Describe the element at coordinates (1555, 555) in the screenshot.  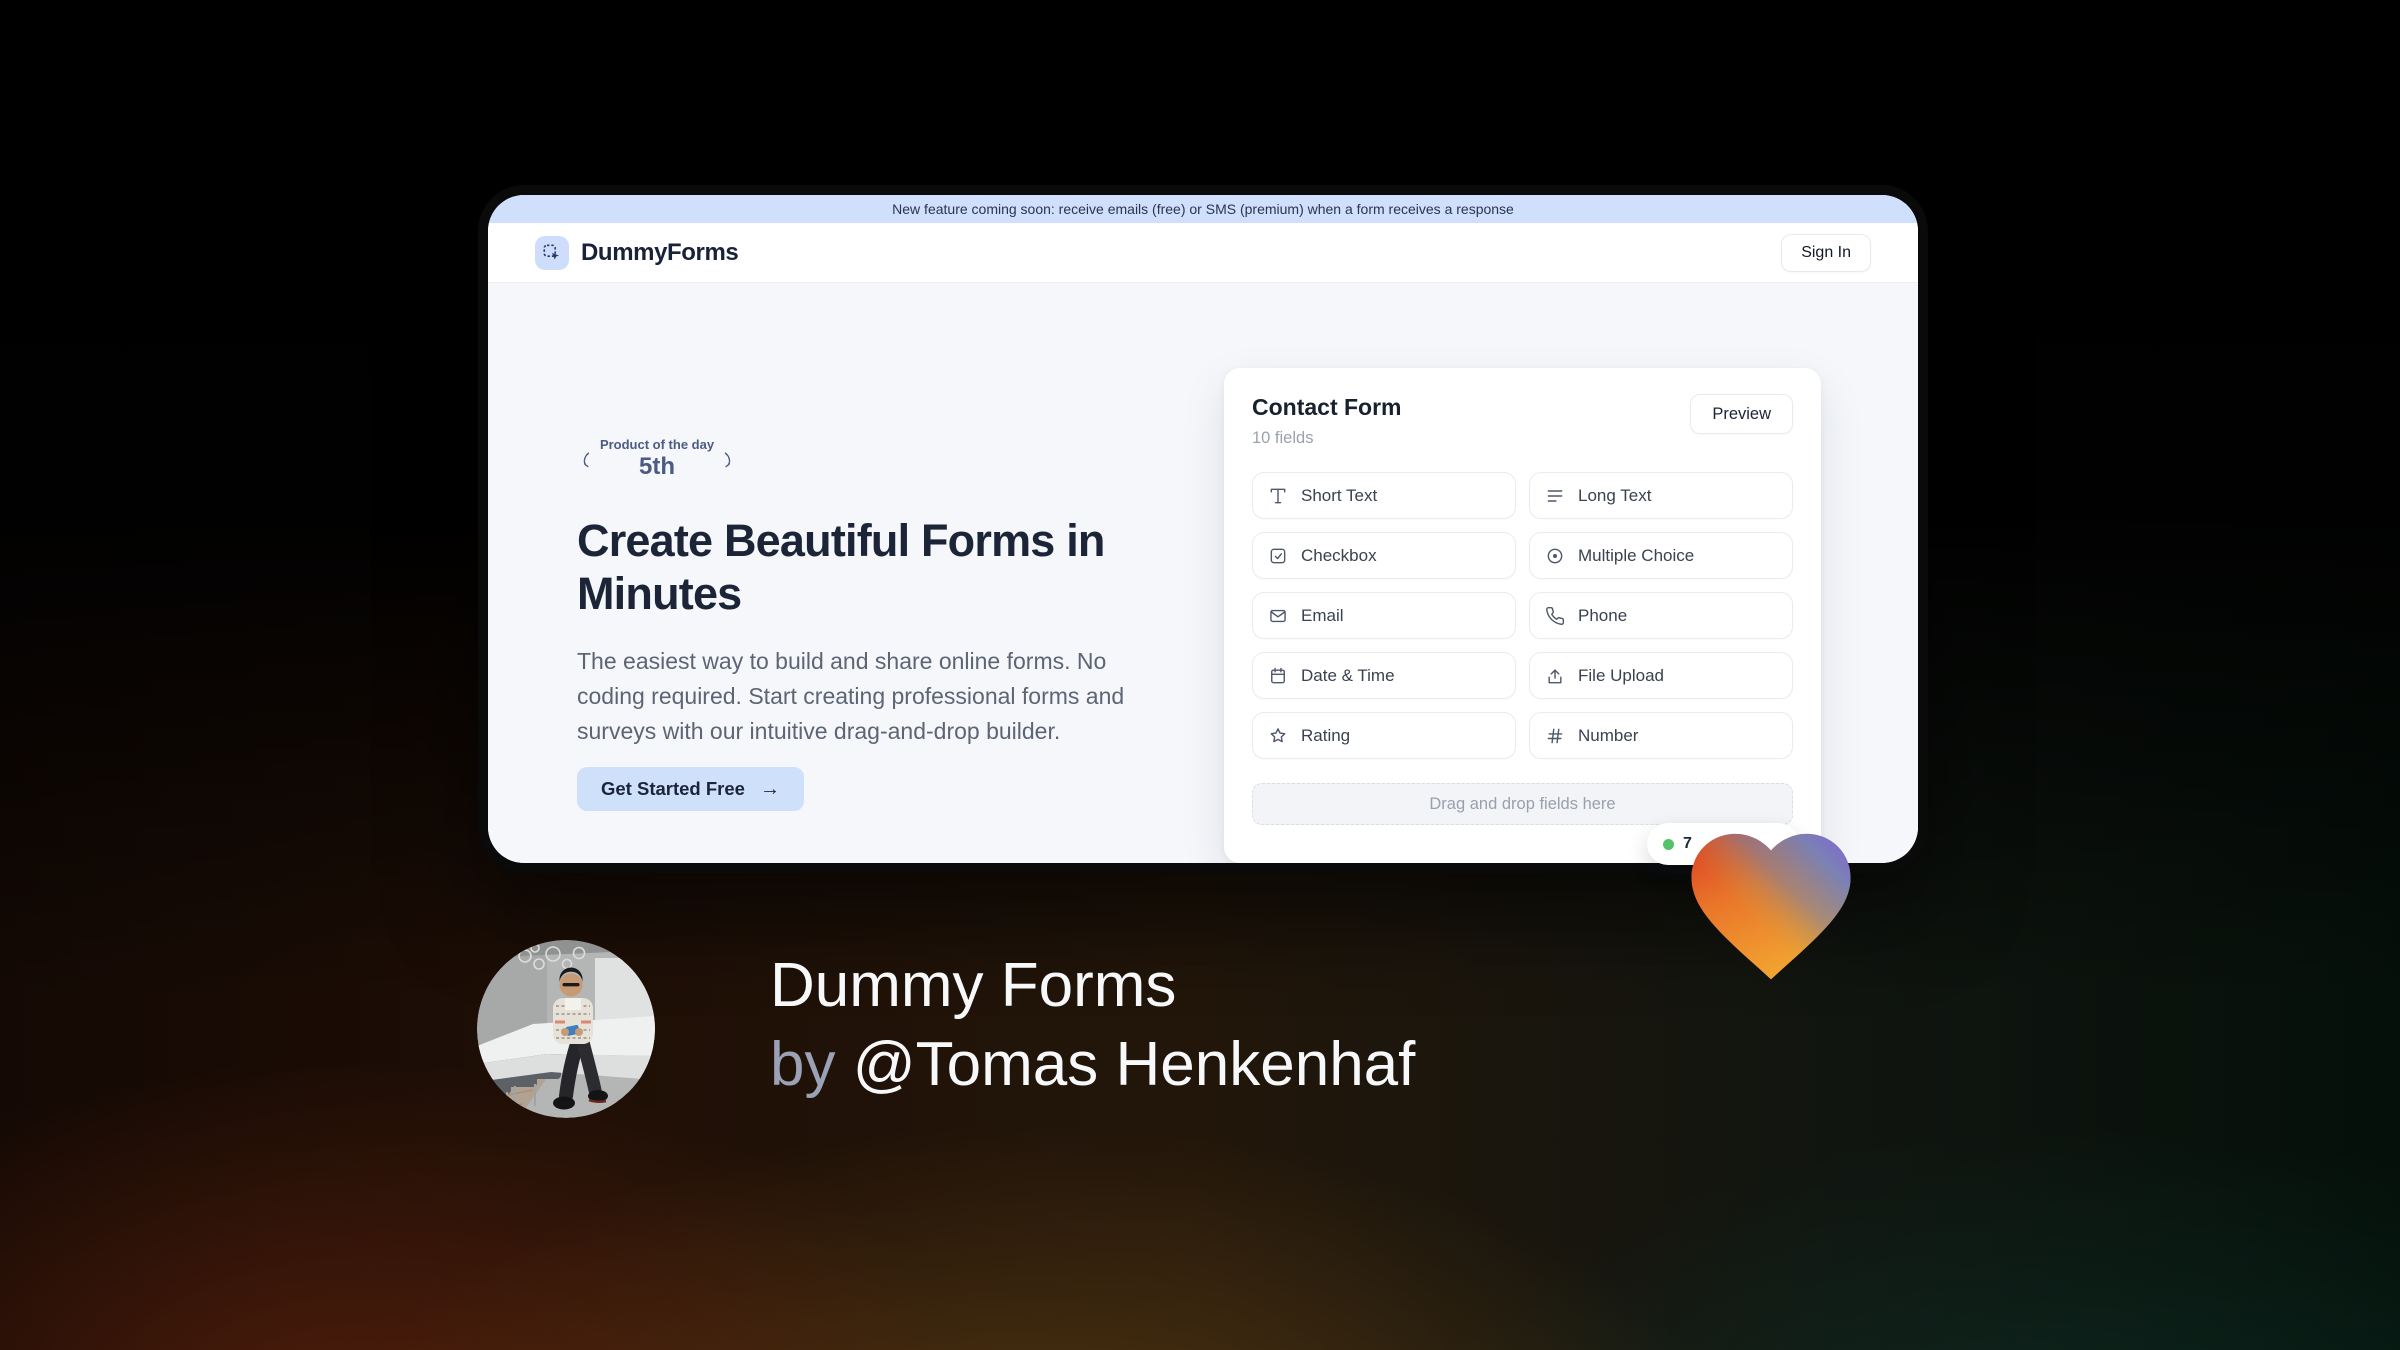
I see `multiple-choice-icon` at that location.